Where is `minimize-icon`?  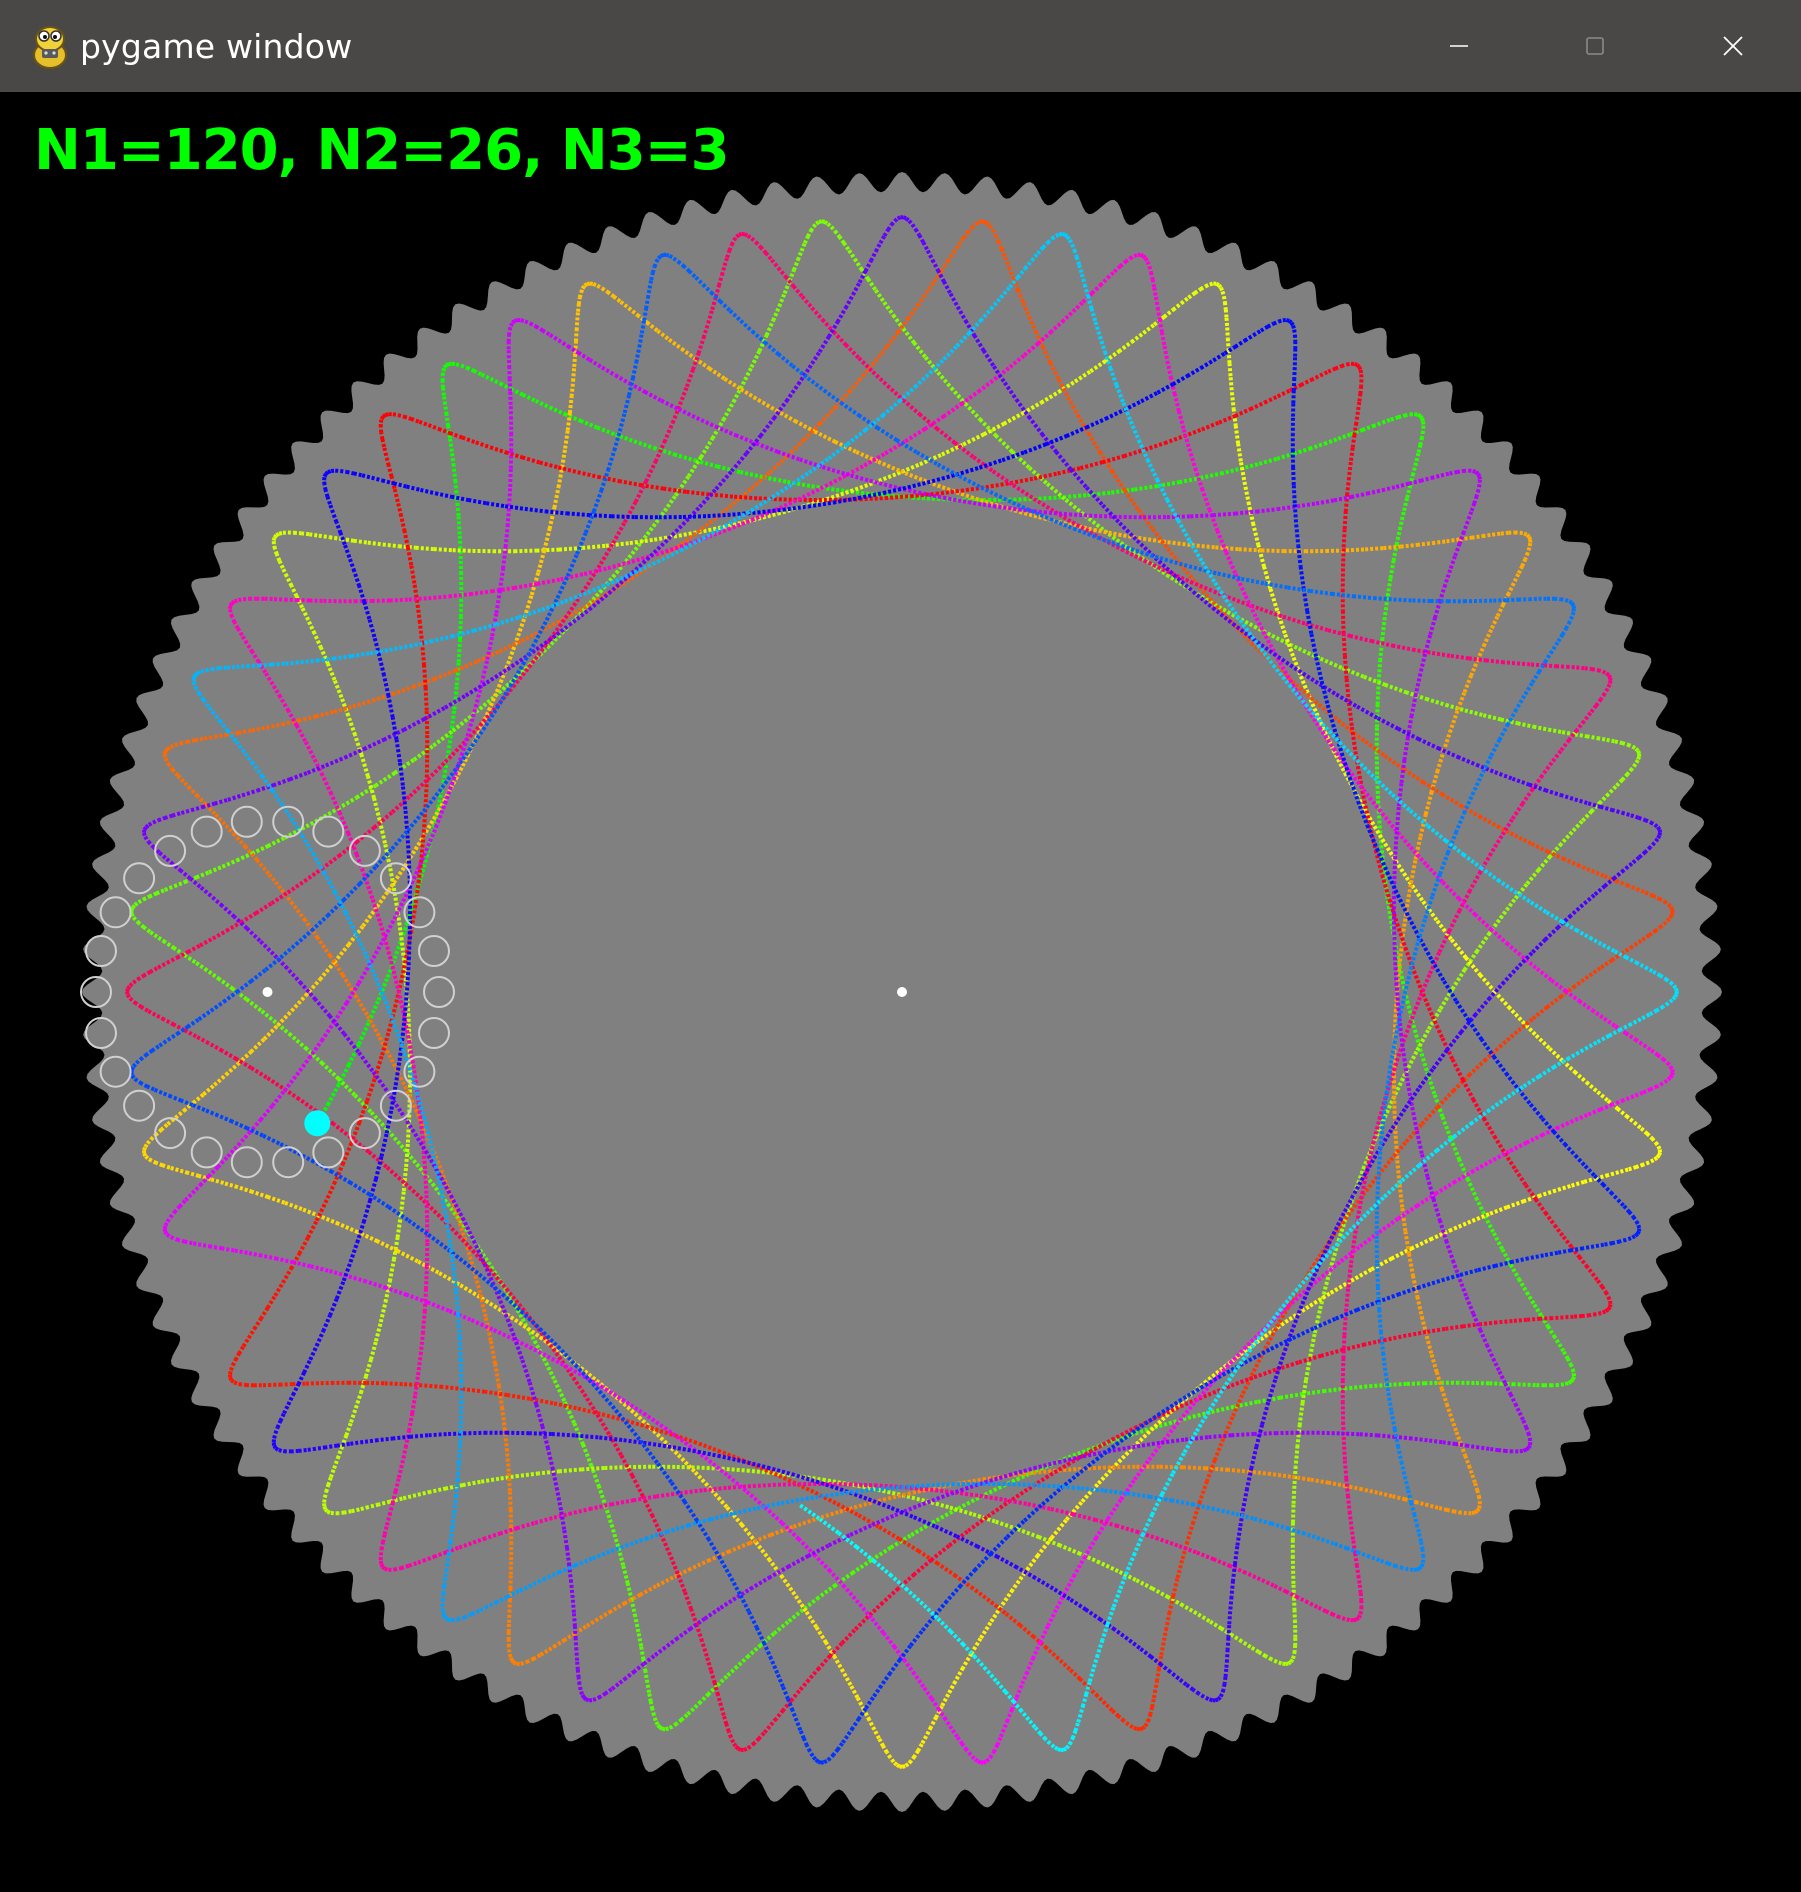 minimize-icon is located at coordinates (1459, 46).